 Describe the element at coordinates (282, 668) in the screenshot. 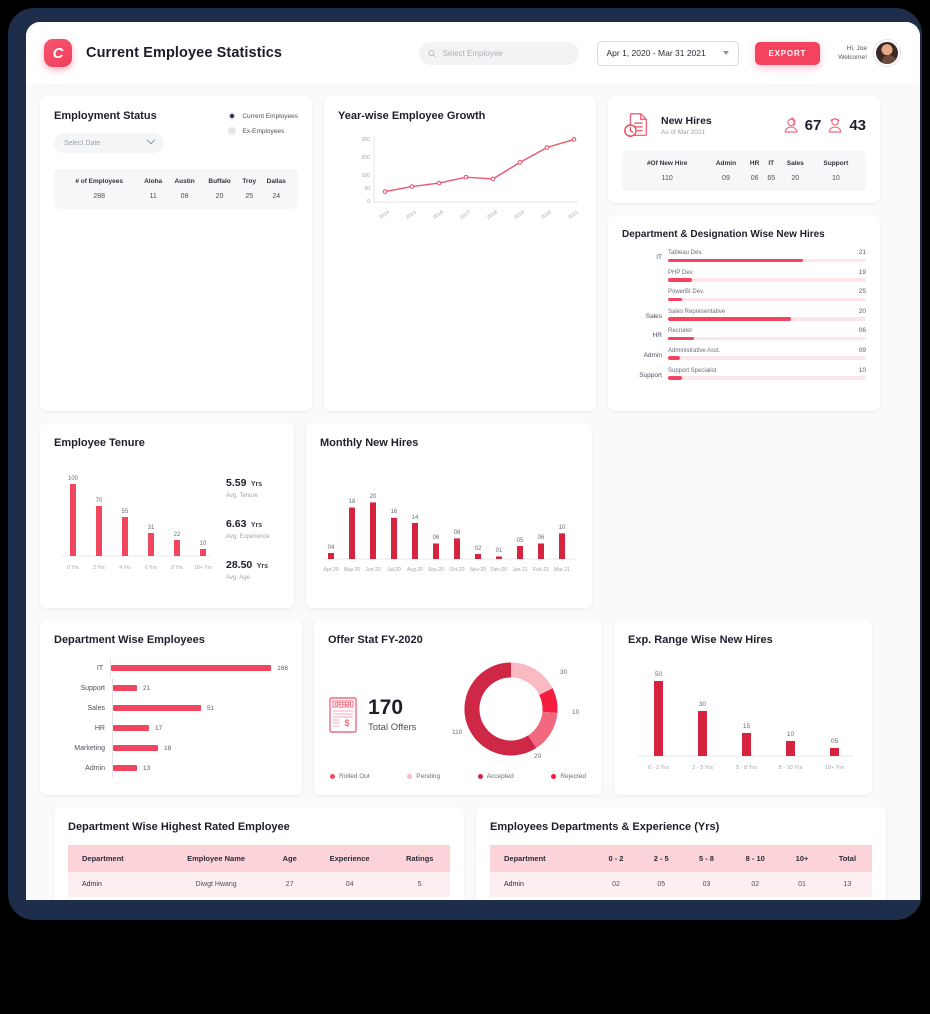

I see `bar-value: 168` at that location.